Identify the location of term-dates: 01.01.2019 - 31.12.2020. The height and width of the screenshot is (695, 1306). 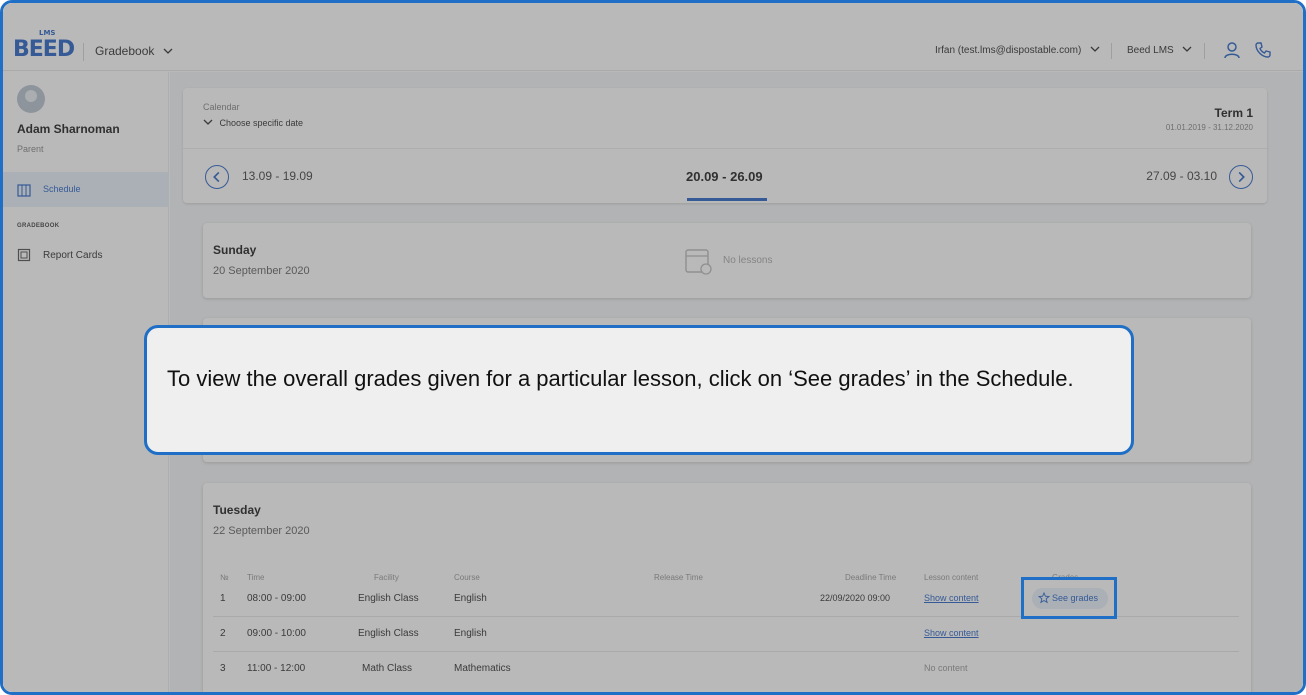
(1209, 127).